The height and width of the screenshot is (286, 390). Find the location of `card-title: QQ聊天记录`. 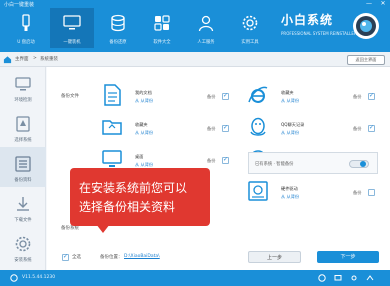

card-title: QQ聊天记录 is located at coordinates (293, 124).